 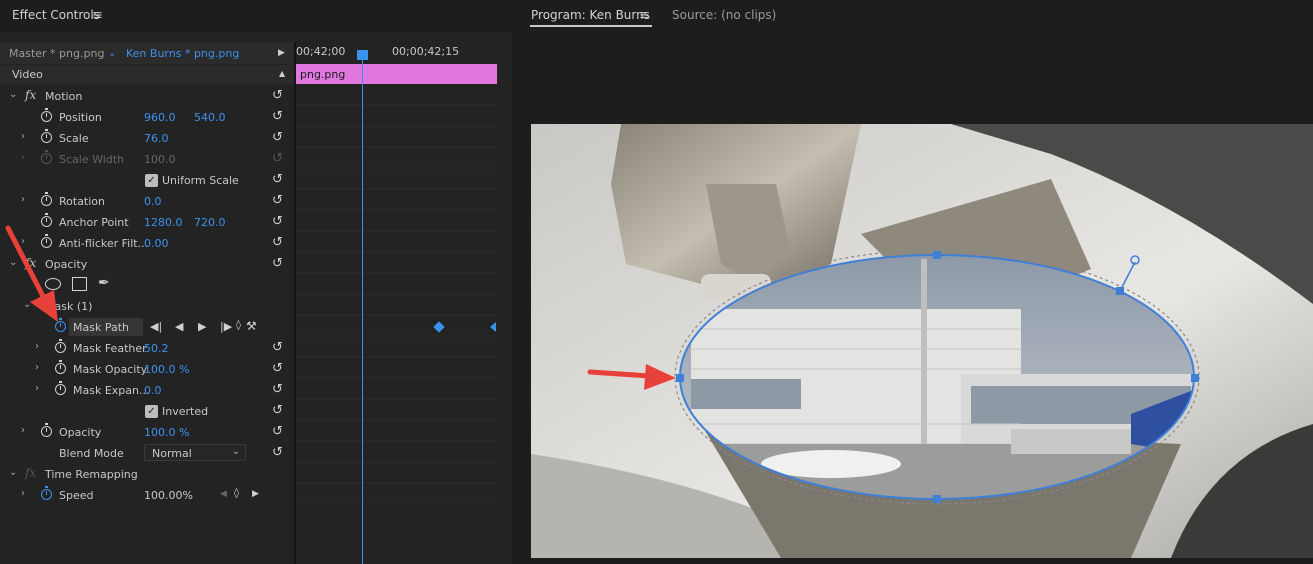 What do you see at coordinates (94, 222) in the screenshot?
I see `anchor-point-label: Anchor Point` at bounding box center [94, 222].